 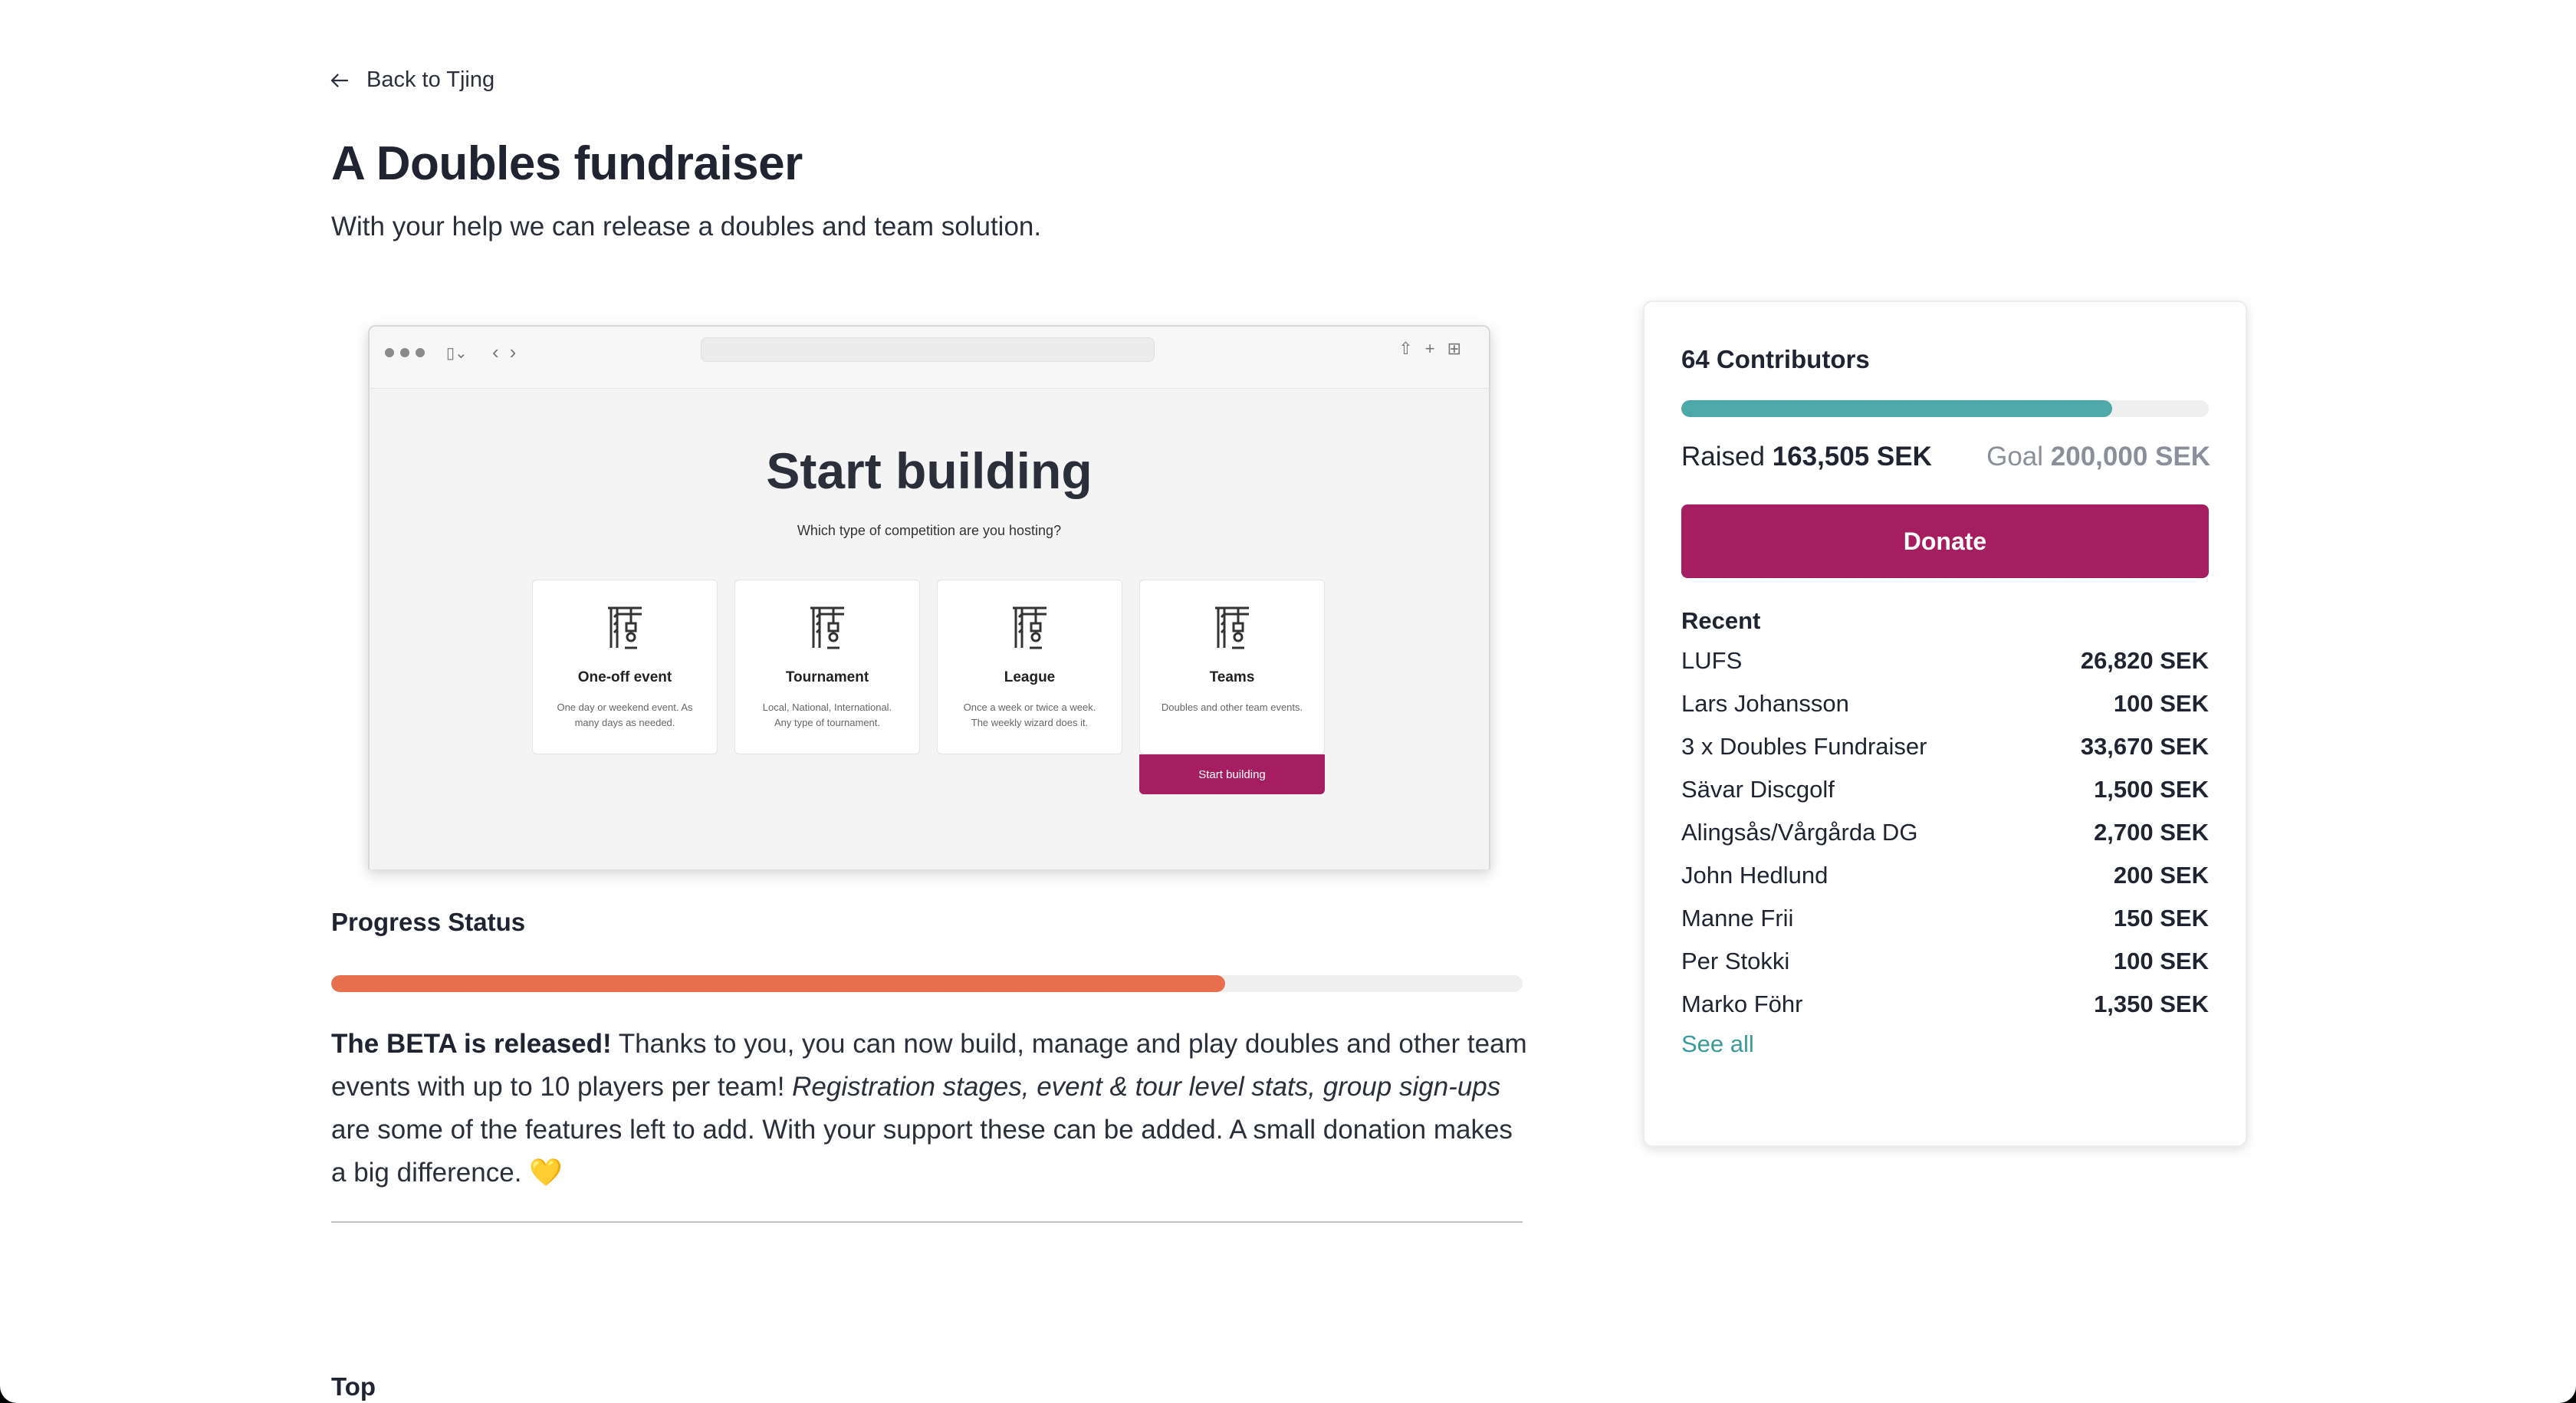 I want to click on donation-row: Alingsås/Vårgårda DG 2,700 SEK, so click(x=1945, y=832).